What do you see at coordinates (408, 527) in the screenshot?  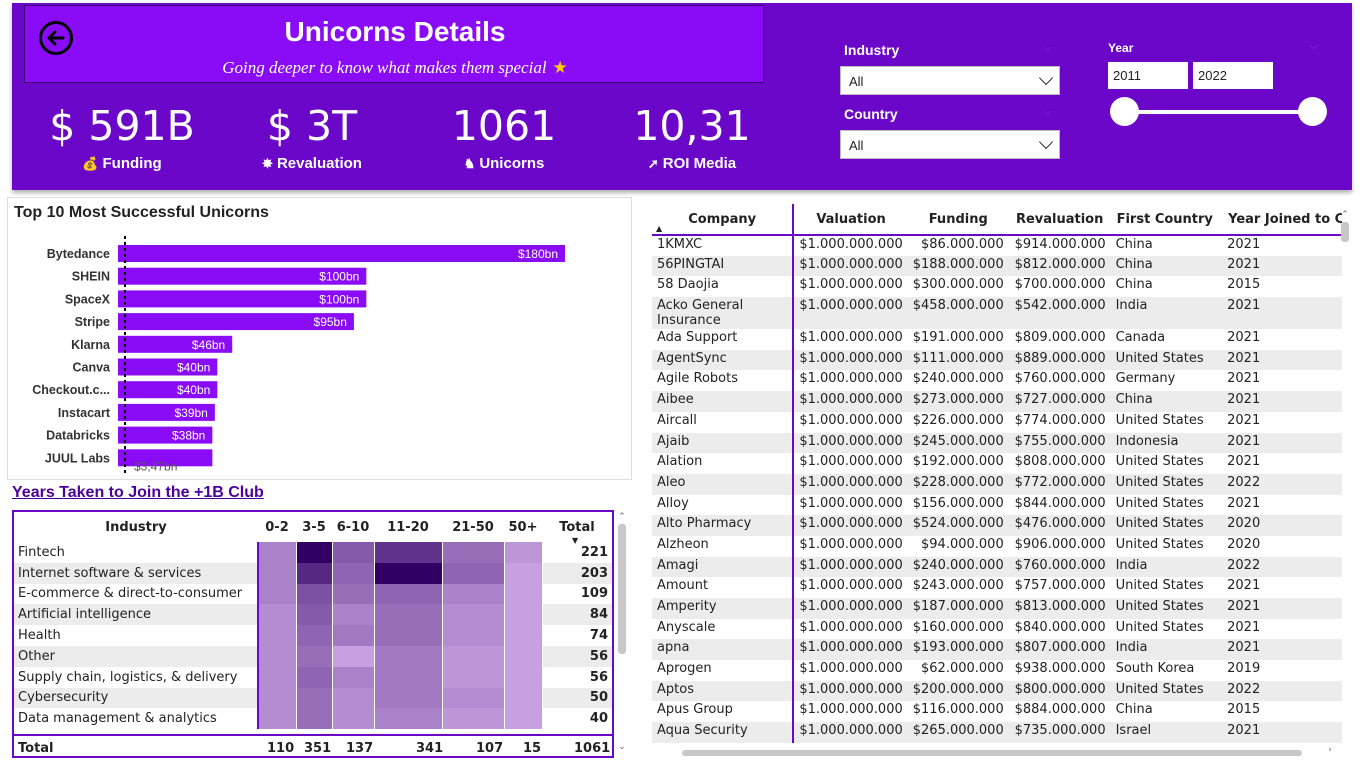 I see `matrix-col-header: 11-20` at bounding box center [408, 527].